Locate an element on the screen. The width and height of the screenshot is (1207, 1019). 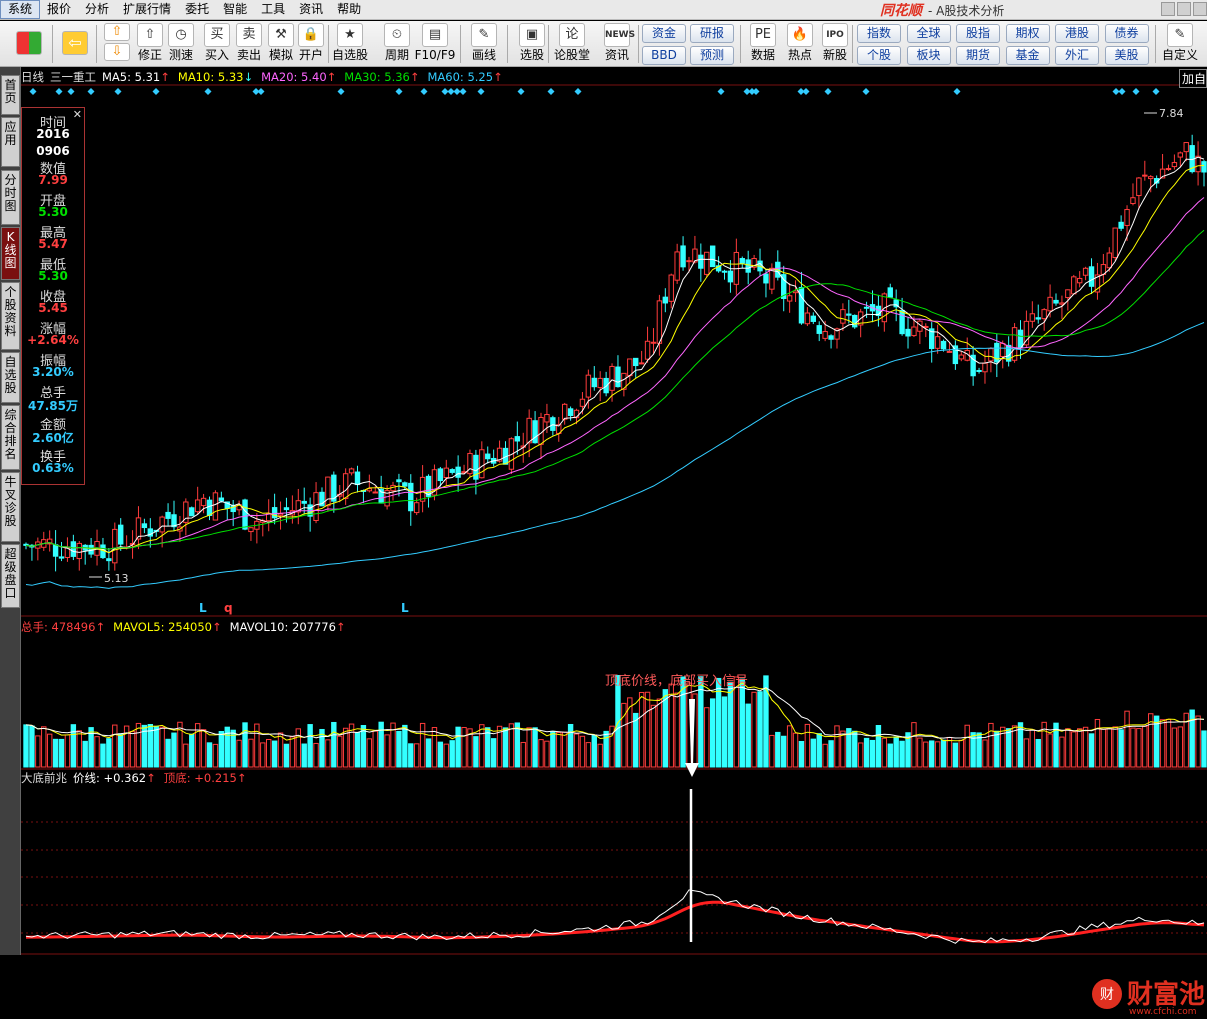
home-button is located at coordinates (29, 44).